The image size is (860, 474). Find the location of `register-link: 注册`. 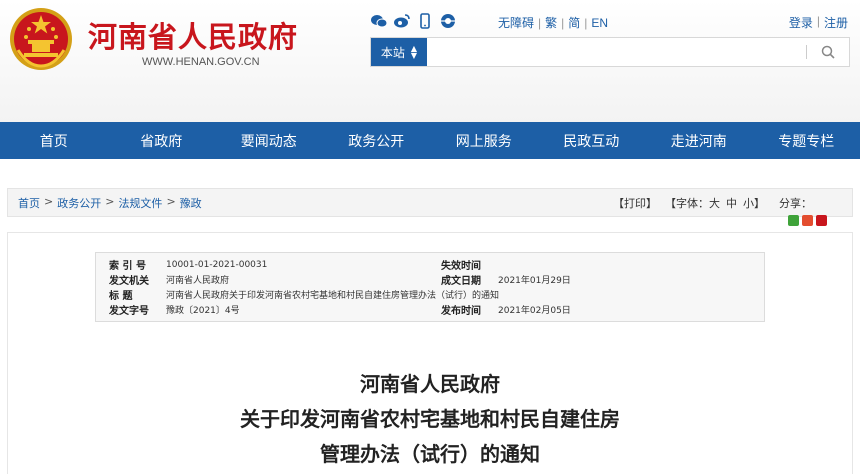

register-link: 注册 is located at coordinates (836, 22).